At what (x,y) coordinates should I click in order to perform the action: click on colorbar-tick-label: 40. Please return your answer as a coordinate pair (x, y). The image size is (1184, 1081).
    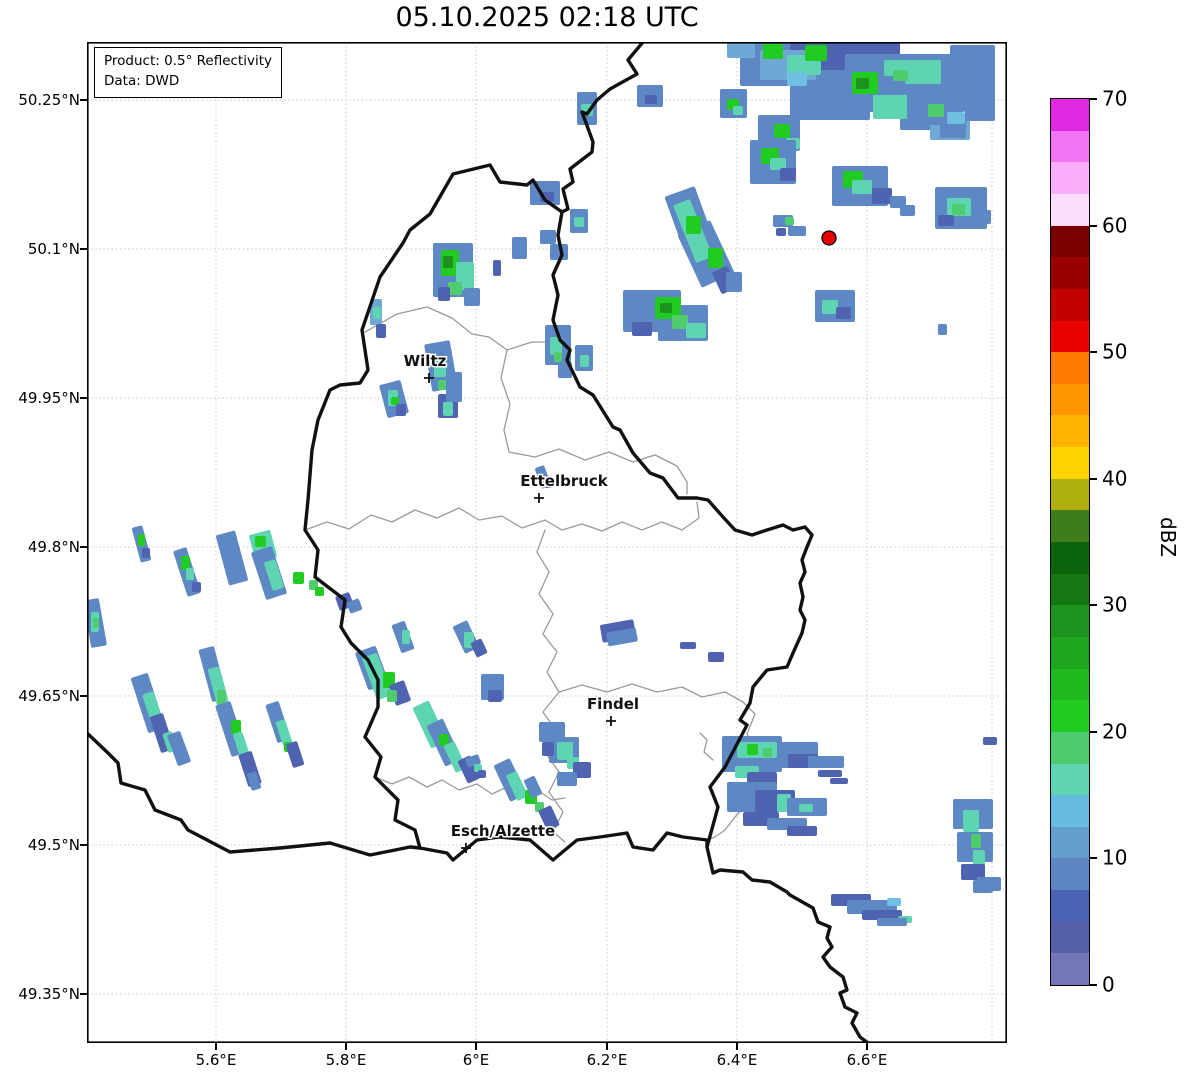
    Looking at the image, I should click on (1115, 478).